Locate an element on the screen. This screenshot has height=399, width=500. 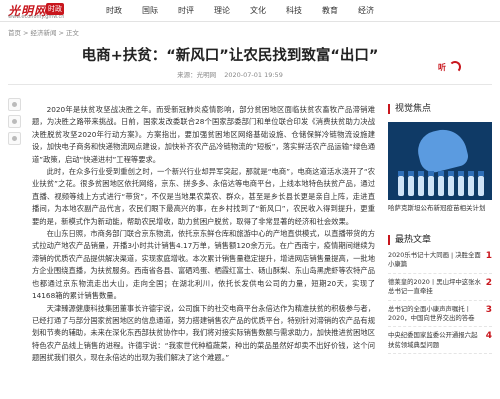
focus-image is located at coordinates (440, 161).